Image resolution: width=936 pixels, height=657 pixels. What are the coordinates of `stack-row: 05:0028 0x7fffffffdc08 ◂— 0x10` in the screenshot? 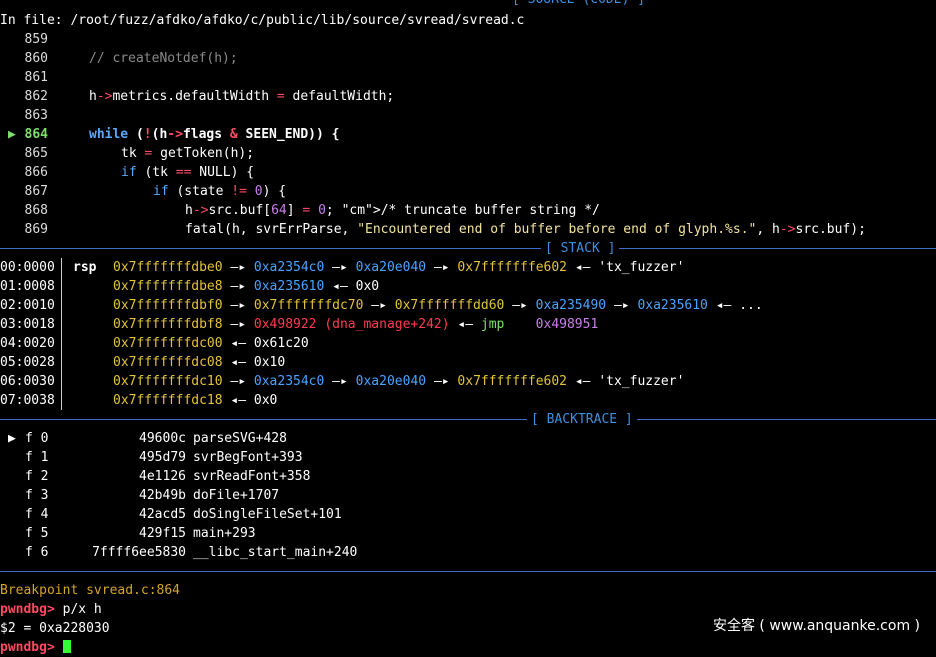 It's located at (143, 362).